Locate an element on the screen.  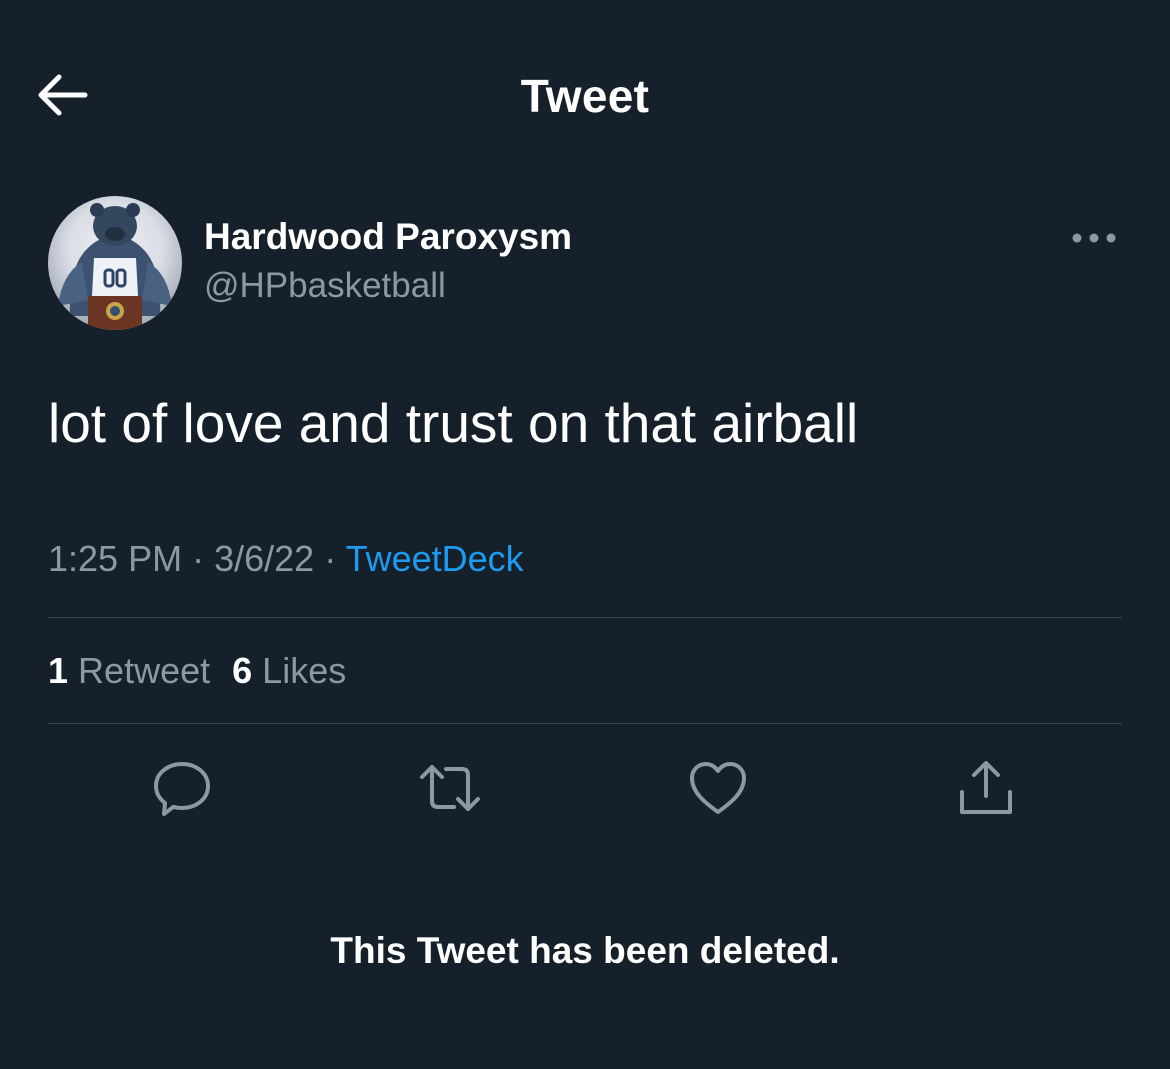
more-horizontal-icon is located at coordinates (1094, 238).